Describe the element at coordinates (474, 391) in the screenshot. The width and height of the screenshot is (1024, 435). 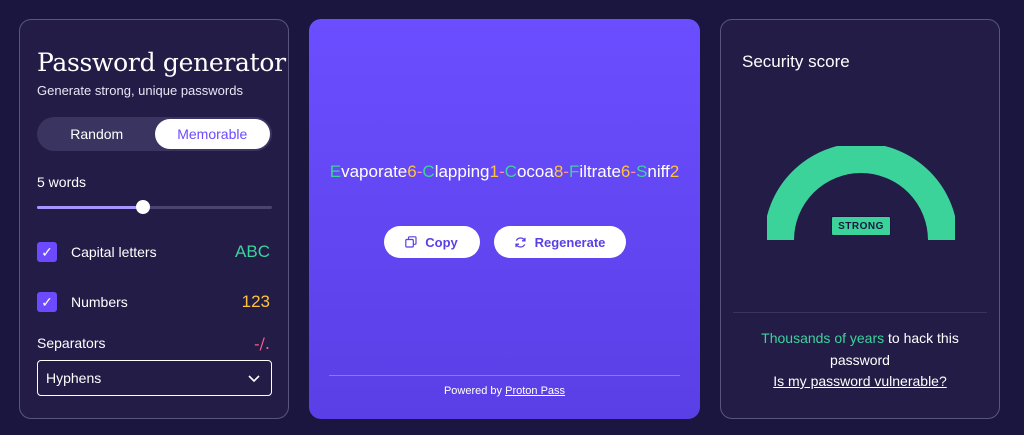
I see `powered-prefix: Powered by` at that location.